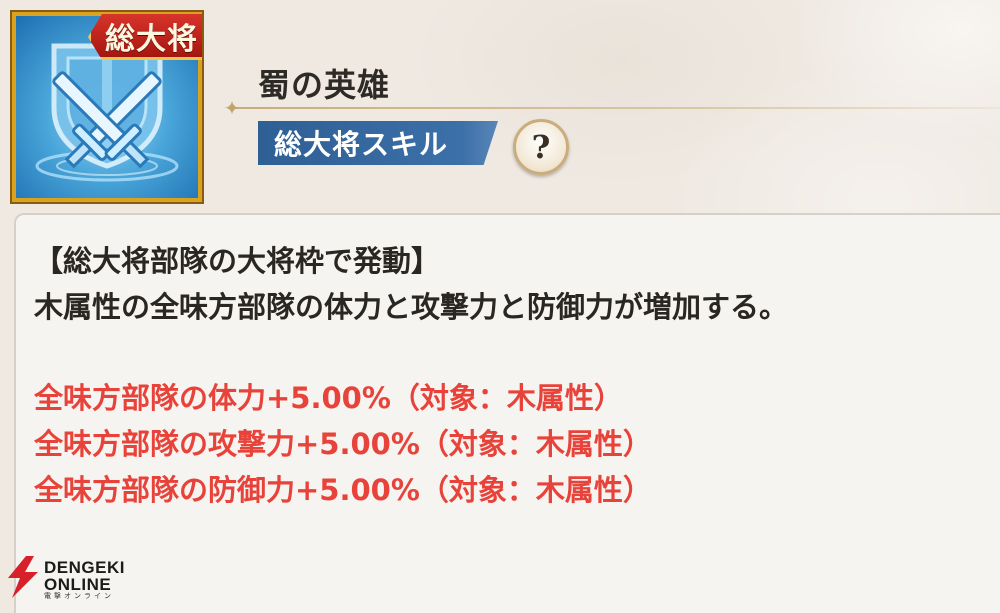  What do you see at coordinates (324, 85) in the screenshot?
I see `skill-title: 蜀の英雄` at bounding box center [324, 85].